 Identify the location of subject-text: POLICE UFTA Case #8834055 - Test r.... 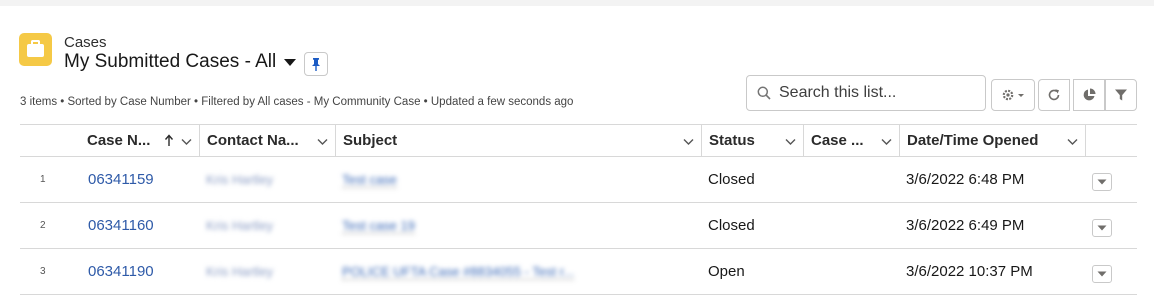
(458, 272).